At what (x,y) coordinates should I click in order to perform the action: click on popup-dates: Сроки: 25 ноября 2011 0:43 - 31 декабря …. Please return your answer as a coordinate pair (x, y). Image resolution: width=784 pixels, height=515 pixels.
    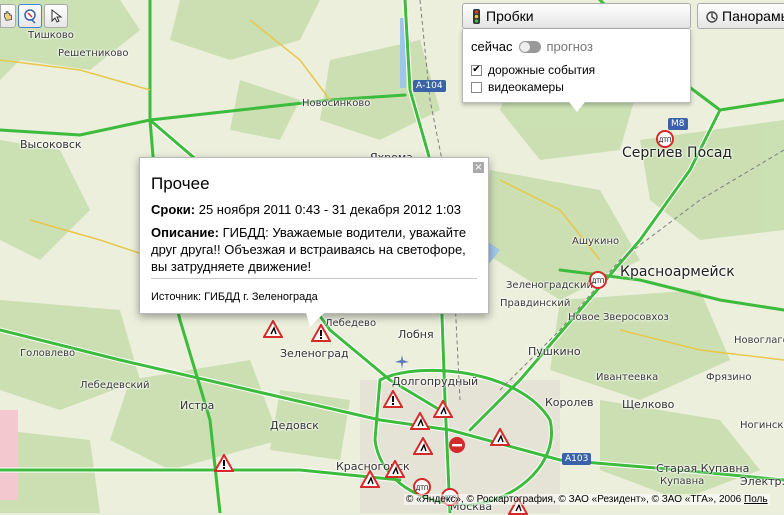
    Looking at the image, I should click on (306, 209).